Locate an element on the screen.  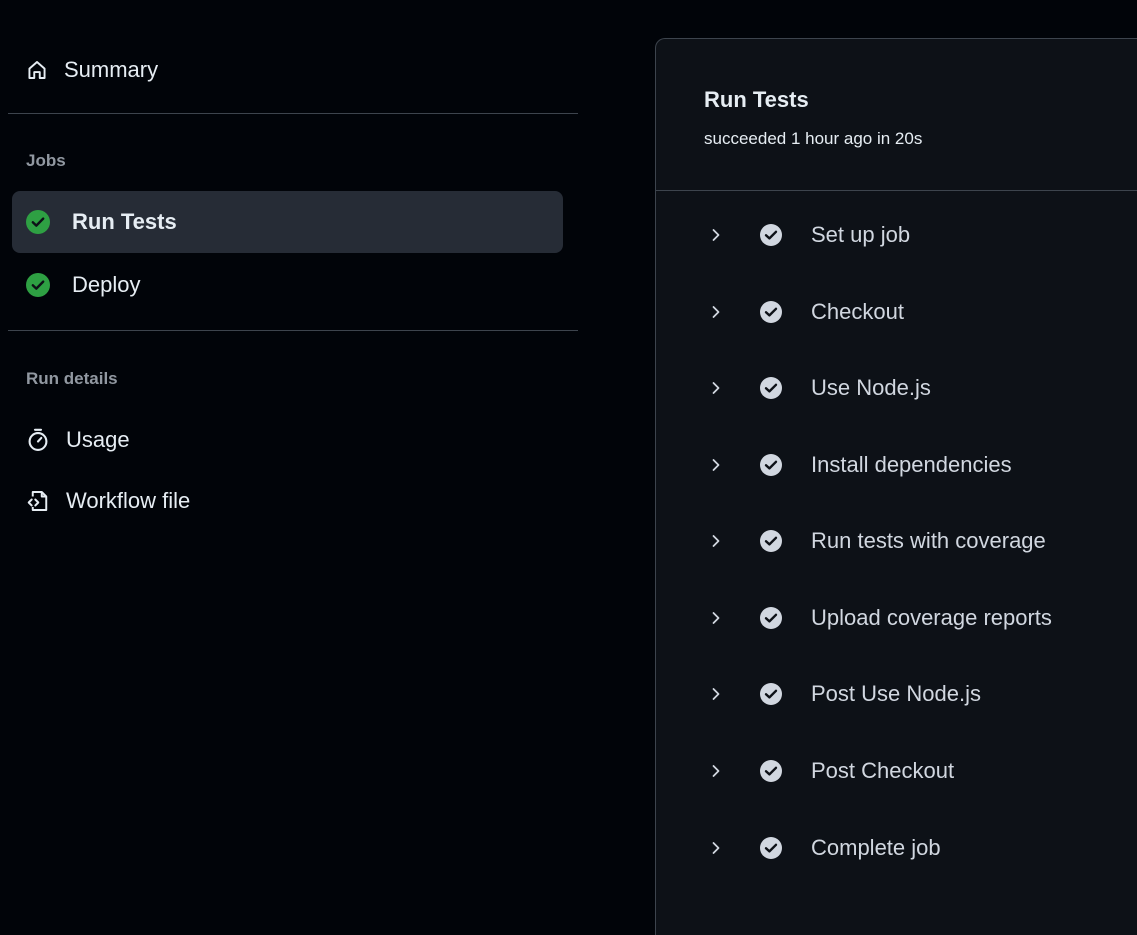
step-label: Use Node.js is located at coordinates (871, 387).